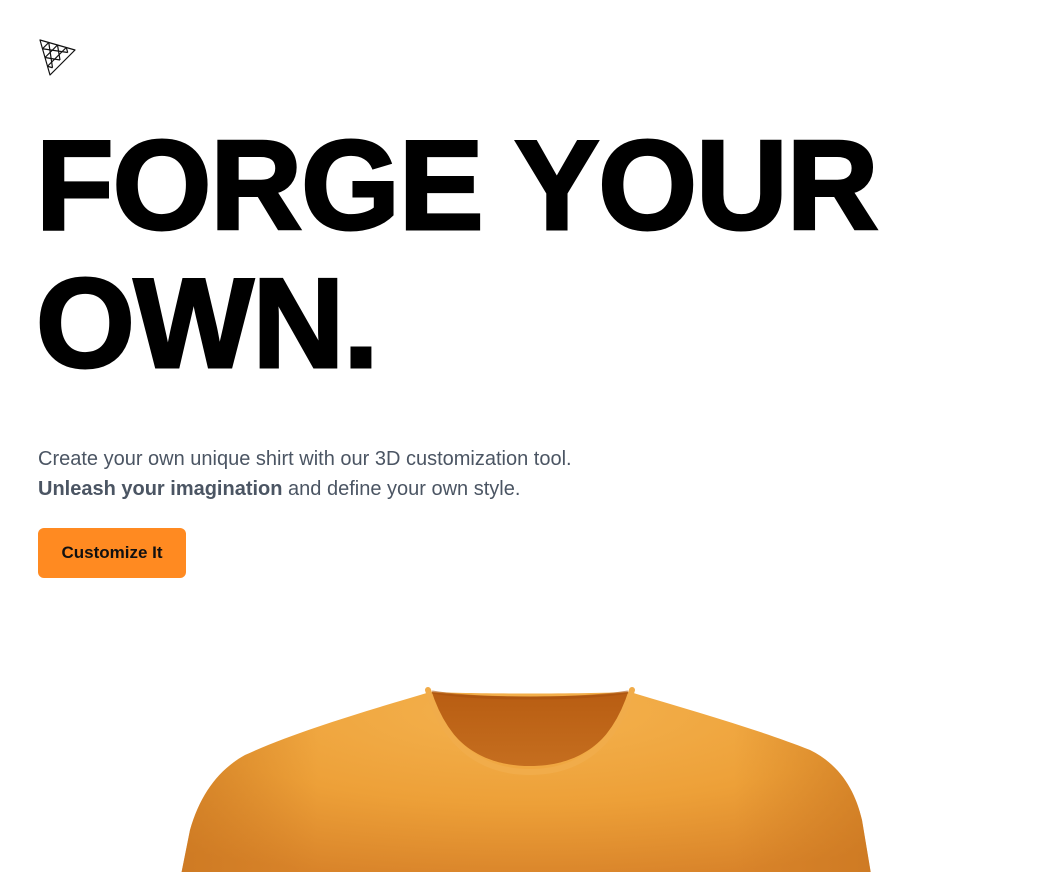 The width and height of the screenshot is (1057, 872). I want to click on triangle-logo-graphic, so click(57, 57).